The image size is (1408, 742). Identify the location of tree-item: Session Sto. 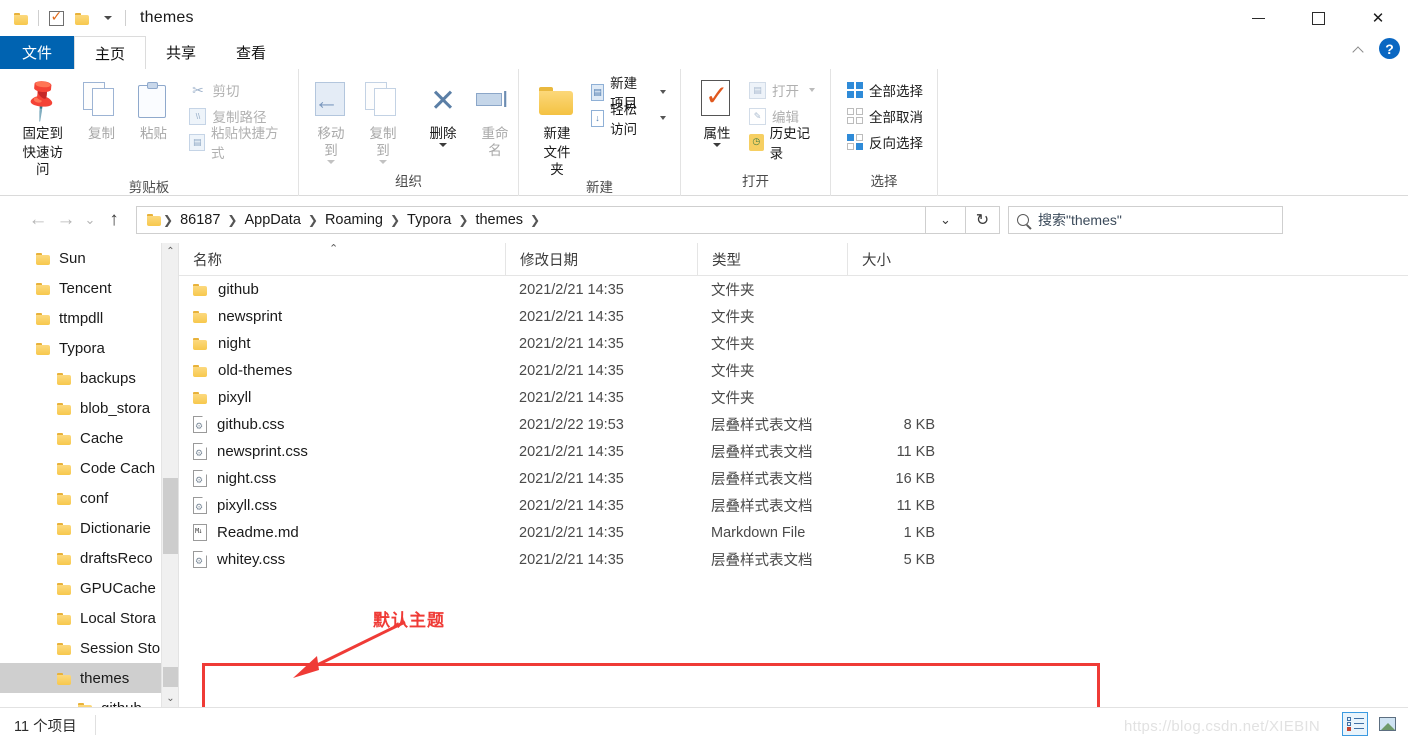
(89, 648).